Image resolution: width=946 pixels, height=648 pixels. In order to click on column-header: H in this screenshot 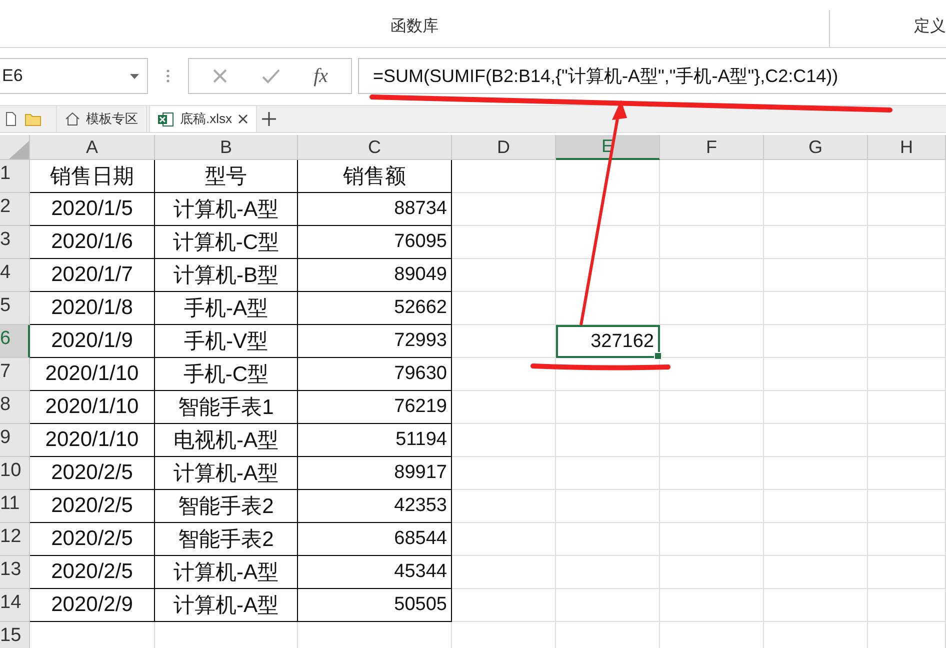, I will do `click(907, 147)`.